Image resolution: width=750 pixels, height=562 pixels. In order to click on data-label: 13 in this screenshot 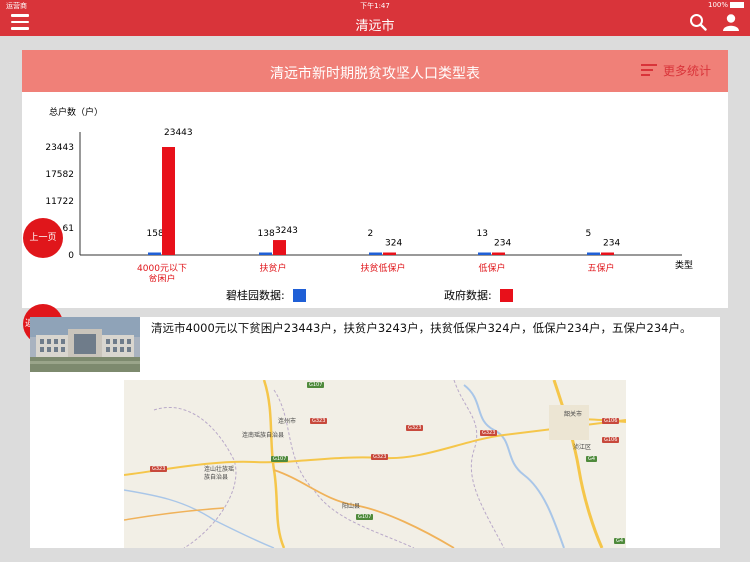, I will do `click(482, 234)`.